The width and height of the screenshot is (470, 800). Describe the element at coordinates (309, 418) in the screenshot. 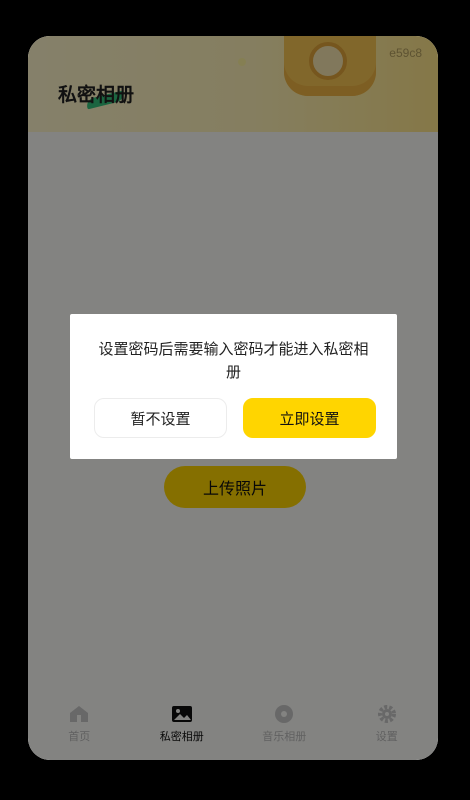

I see `setup-now-button: 立即设置` at that location.